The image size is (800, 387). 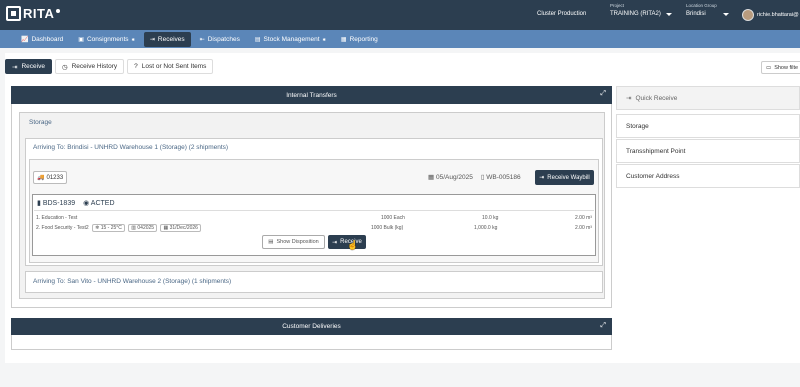 I want to click on expiry-badge: ▦ 31/Dec/2026, so click(x=180, y=228).